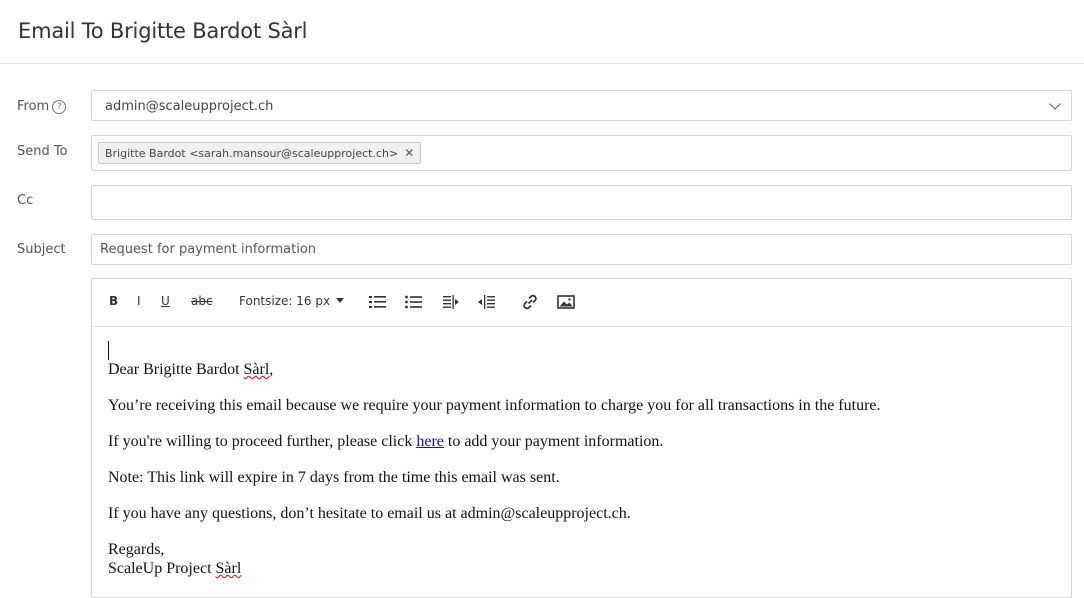 The width and height of the screenshot is (1084, 598). What do you see at coordinates (41, 249) in the screenshot?
I see `subject-label: Subject` at bounding box center [41, 249].